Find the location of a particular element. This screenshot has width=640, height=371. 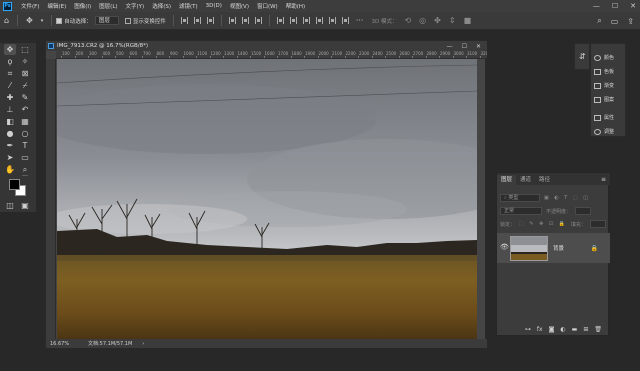

more-tools-icon: ··· is located at coordinates (25, 176).